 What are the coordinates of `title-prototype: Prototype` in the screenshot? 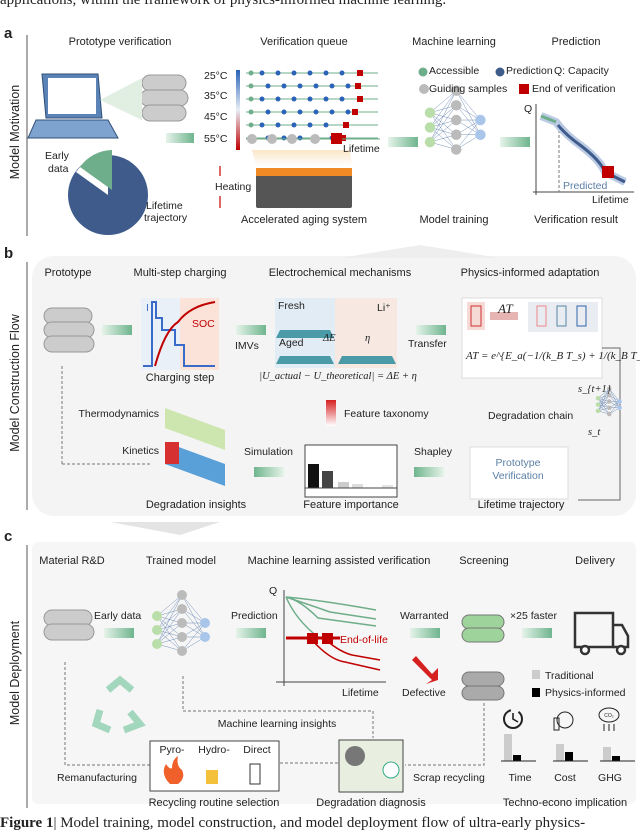 It's located at (68, 273).